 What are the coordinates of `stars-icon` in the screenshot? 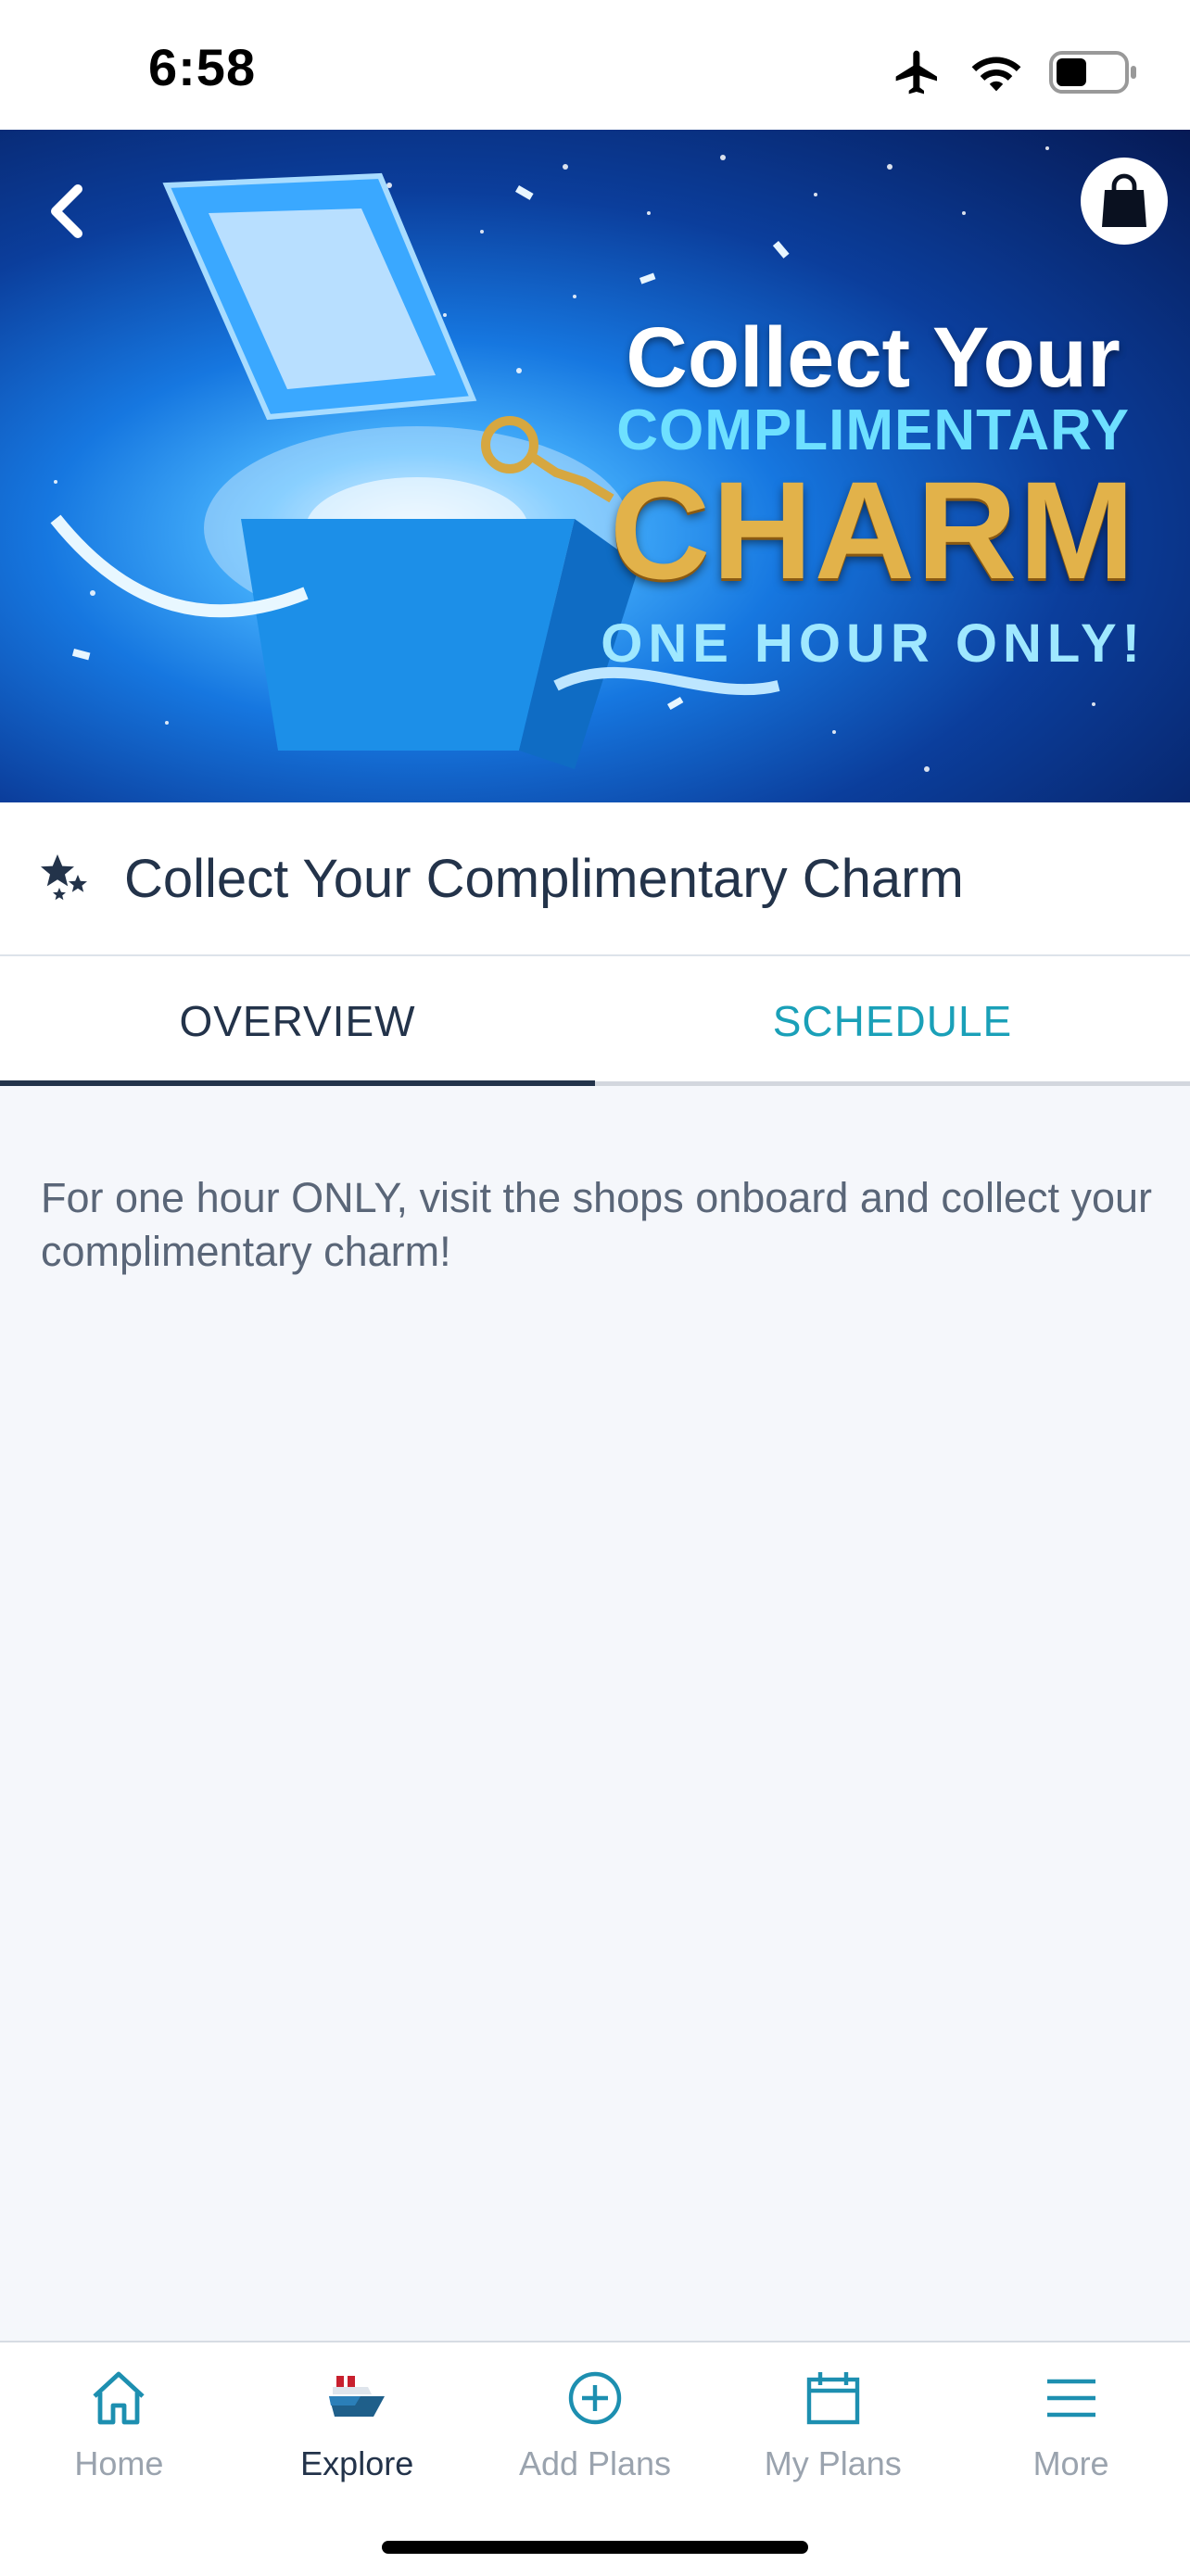 It's located at (64, 878).